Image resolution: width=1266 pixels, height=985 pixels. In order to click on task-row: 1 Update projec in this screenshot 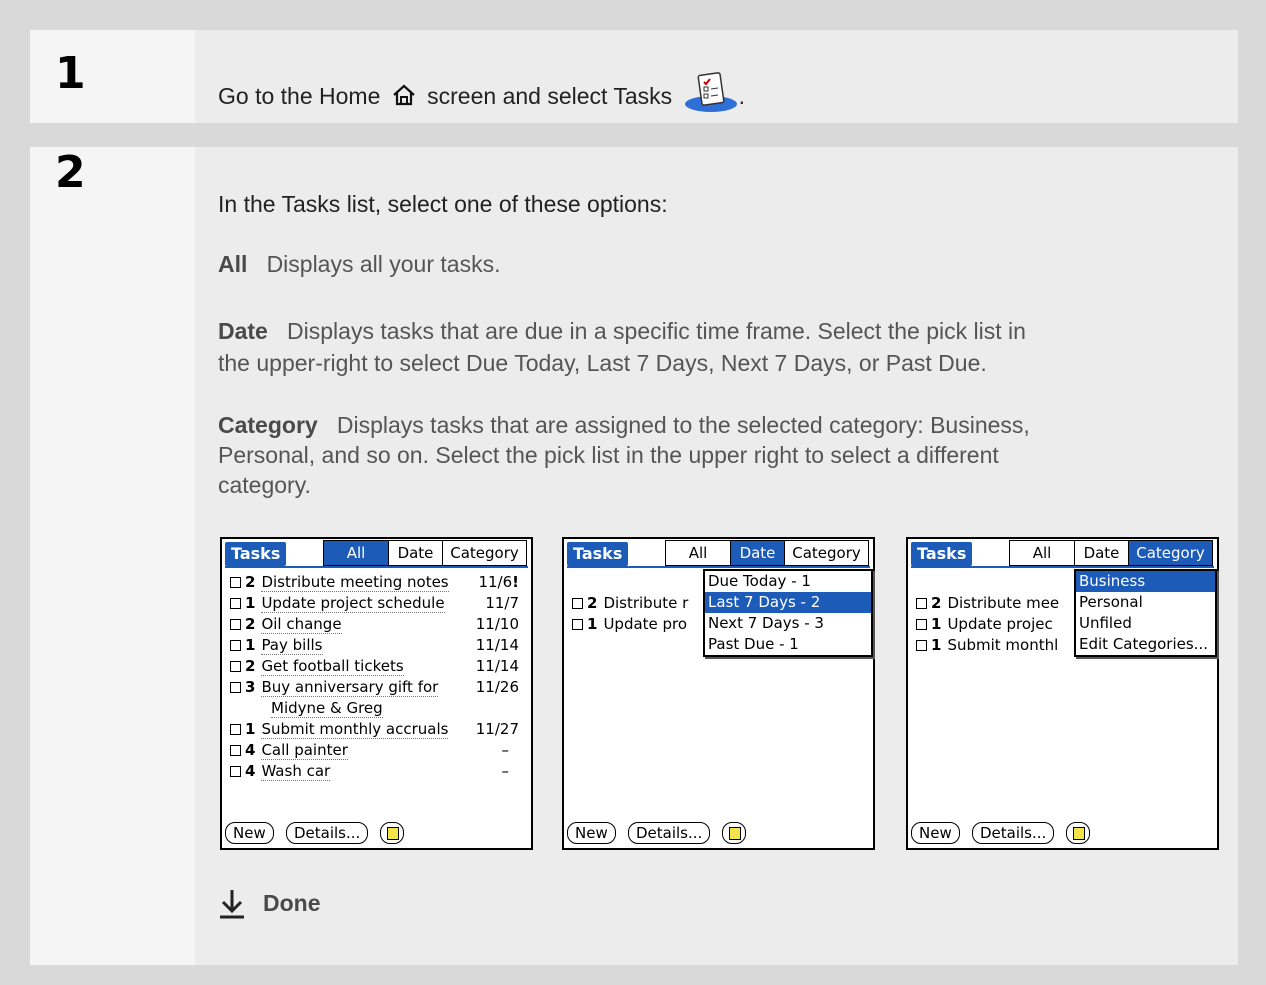, I will do `click(984, 624)`.